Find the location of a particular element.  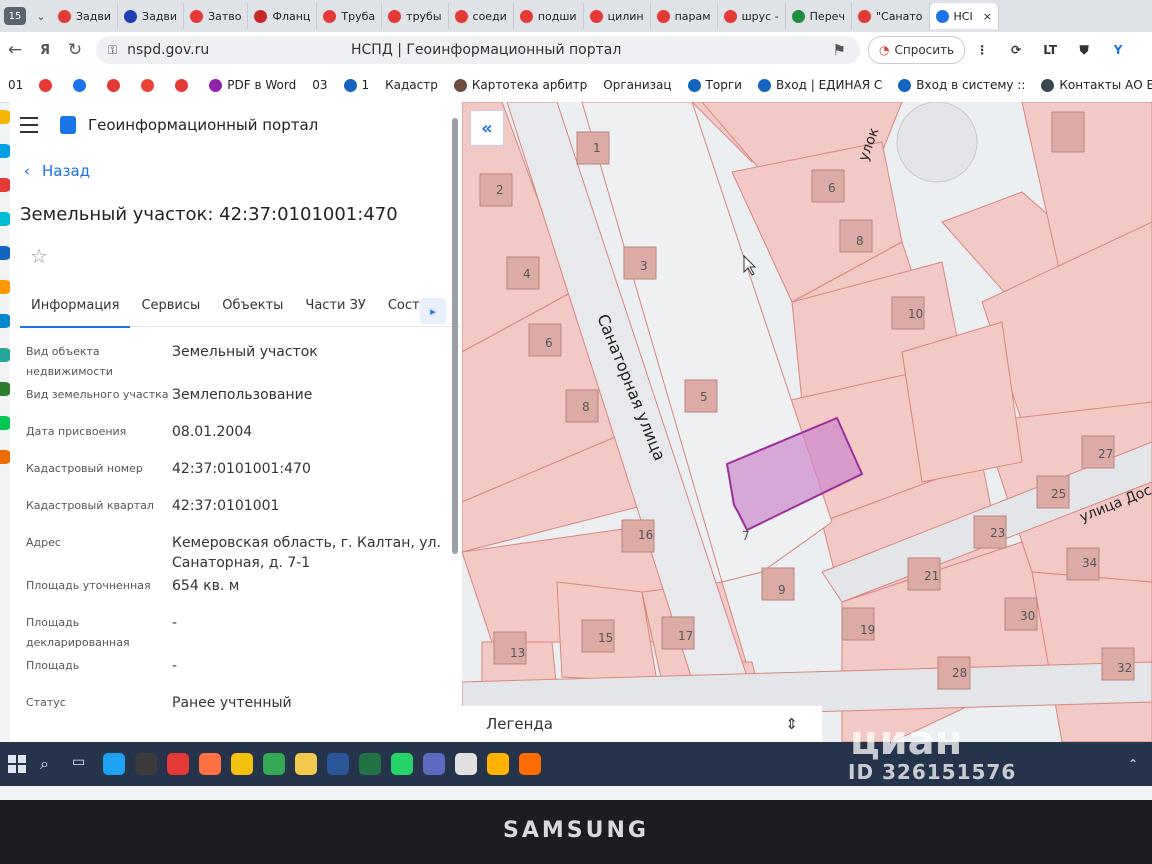

tab-label: подши is located at coordinates (557, 16).